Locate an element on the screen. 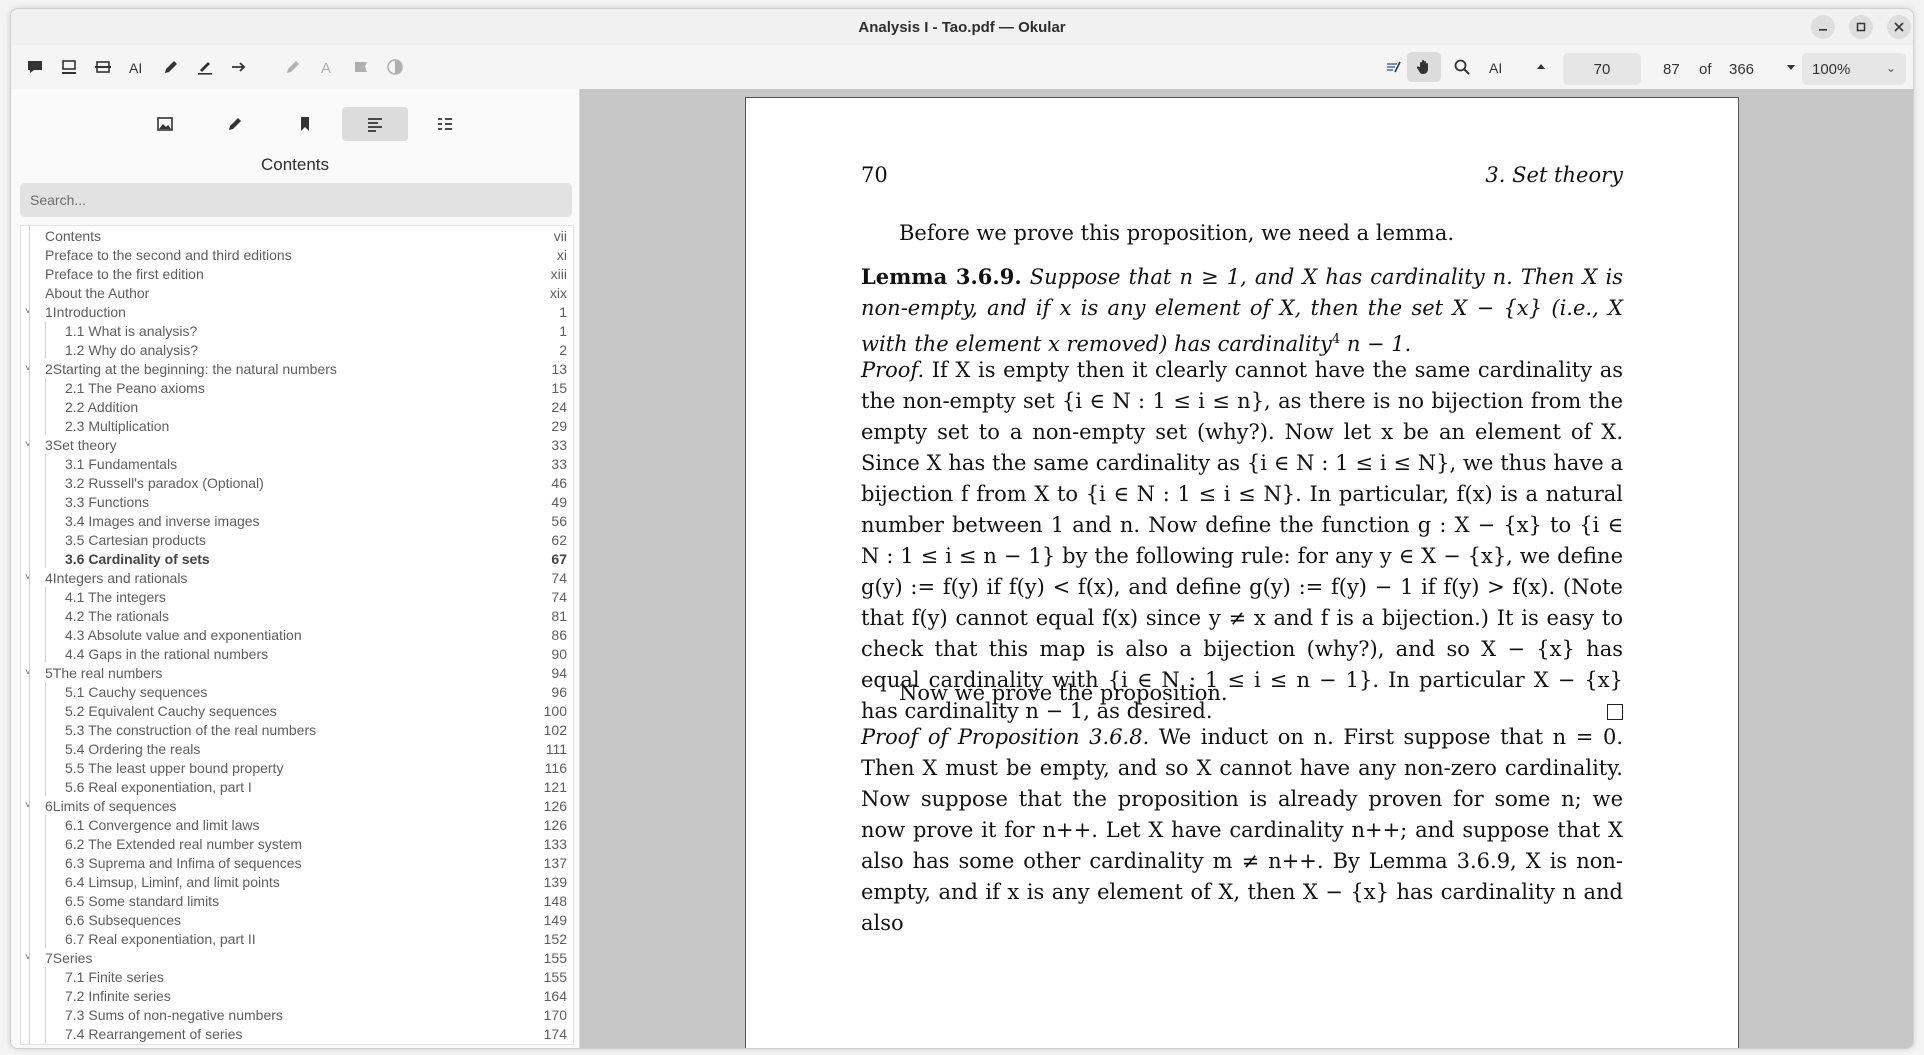  toc-chapter: Preface to the first edition xiii is located at coordinates (297, 273).